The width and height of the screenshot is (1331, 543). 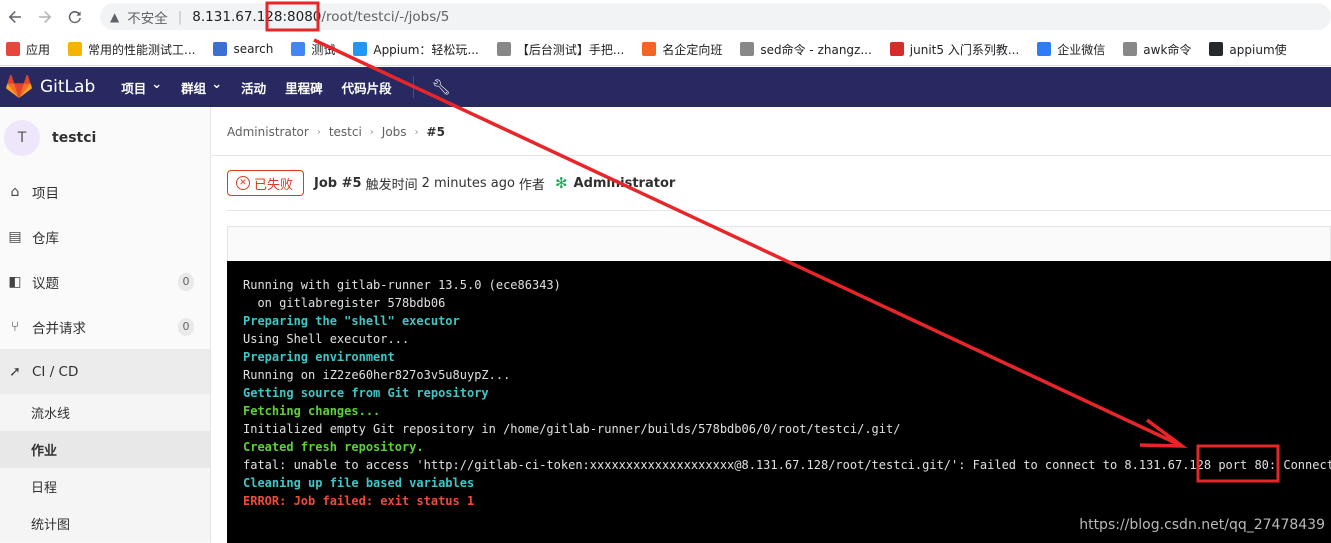 What do you see at coordinates (105, 486) in the screenshot?
I see `cicd-subitem: 日程` at bounding box center [105, 486].